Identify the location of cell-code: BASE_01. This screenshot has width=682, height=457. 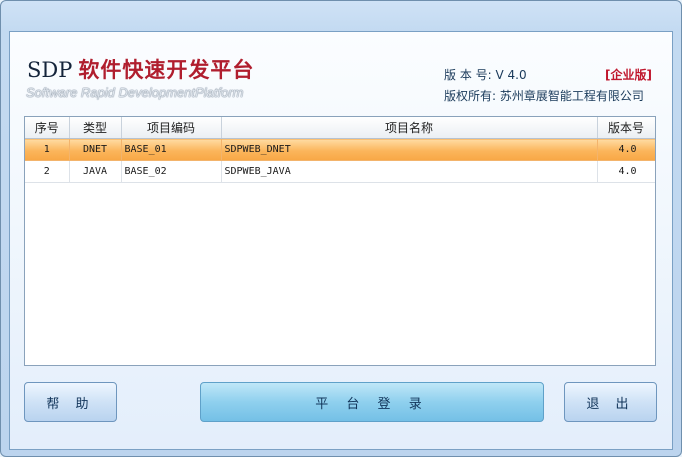
(171, 149).